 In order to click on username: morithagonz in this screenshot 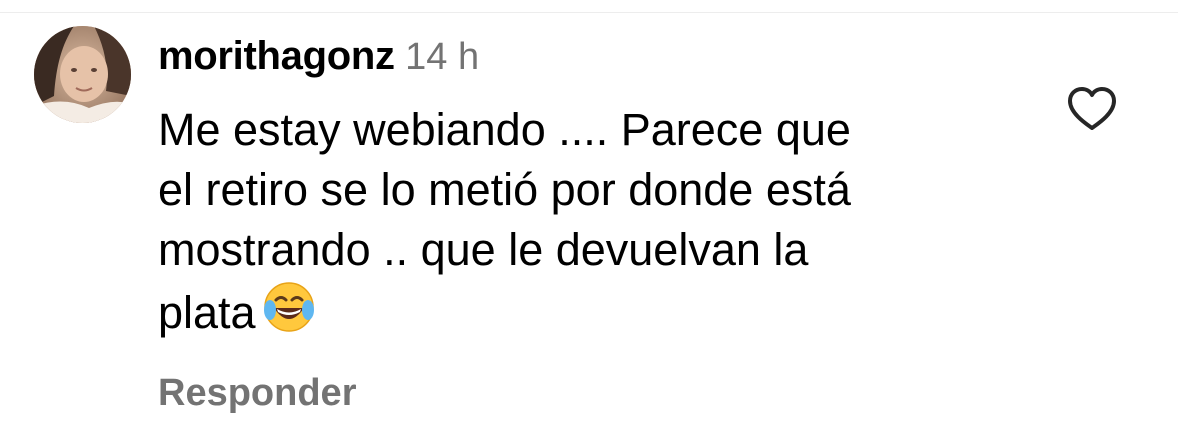, I will do `click(276, 56)`.